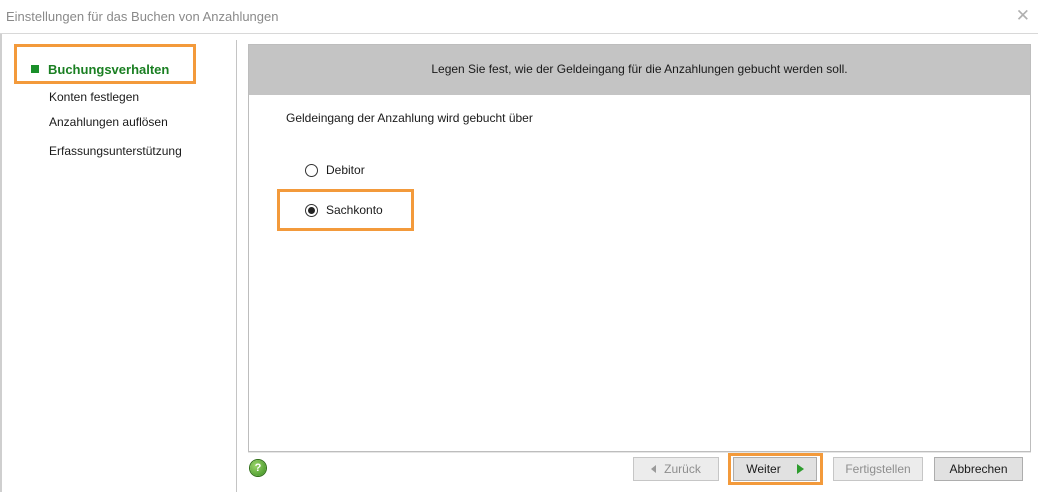 The height and width of the screenshot is (492, 1038). Describe the element at coordinates (354, 210) in the screenshot. I see `radio-label: Sachkonto` at that location.